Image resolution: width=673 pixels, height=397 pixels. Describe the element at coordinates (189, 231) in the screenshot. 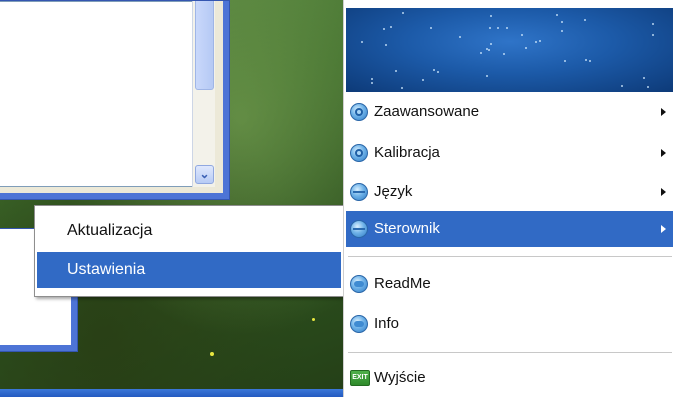

I see `submenu-item-aktualizacja: Aktualizacja` at that location.